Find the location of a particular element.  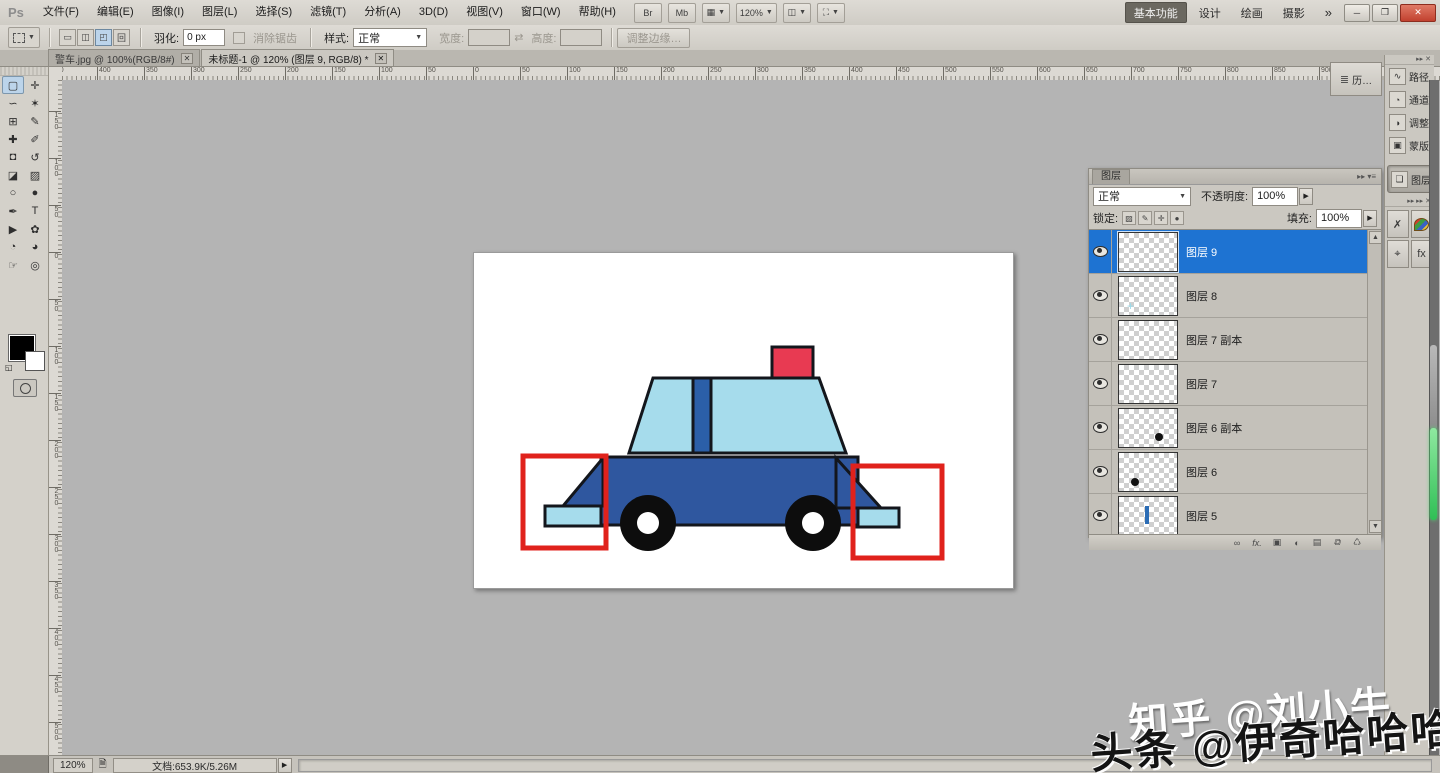

zoom-level-dropdown: 120% ▼ is located at coordinates (756, 12).